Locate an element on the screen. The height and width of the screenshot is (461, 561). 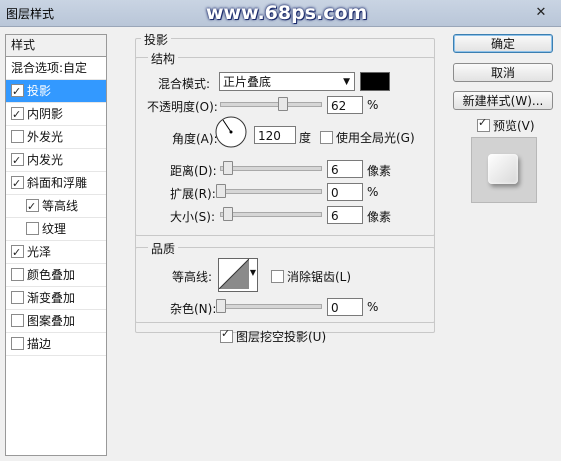
style-item-1: 内阴影 is located at coordinates (56, 114).